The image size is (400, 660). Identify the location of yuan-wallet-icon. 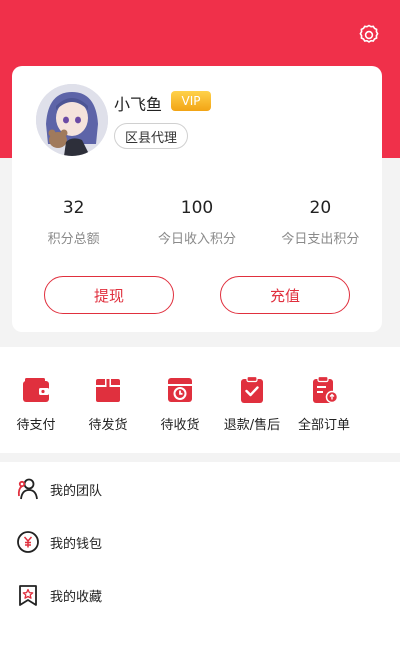
(28, 542).